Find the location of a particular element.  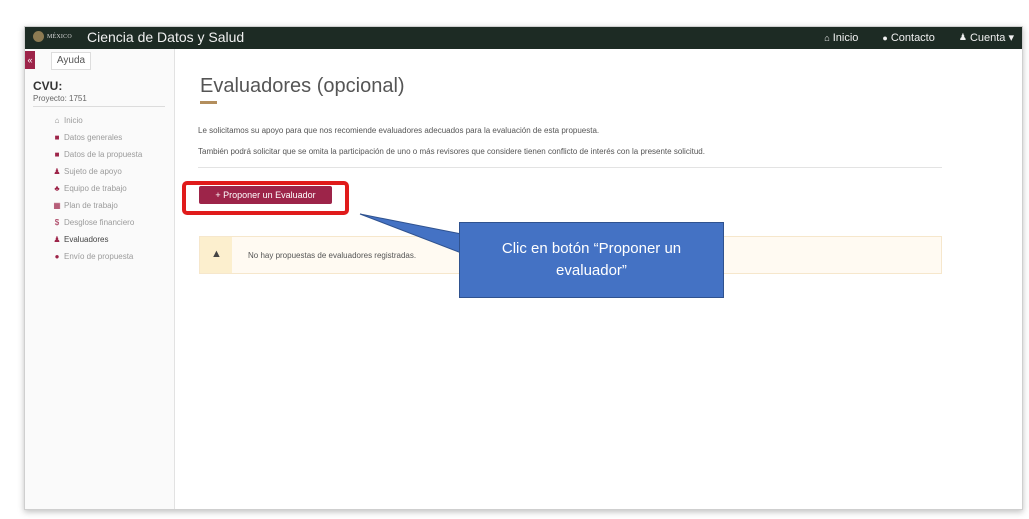

callout-text: Clic en botón “Proponer un evaluador” is located at coordinates (591, 259).